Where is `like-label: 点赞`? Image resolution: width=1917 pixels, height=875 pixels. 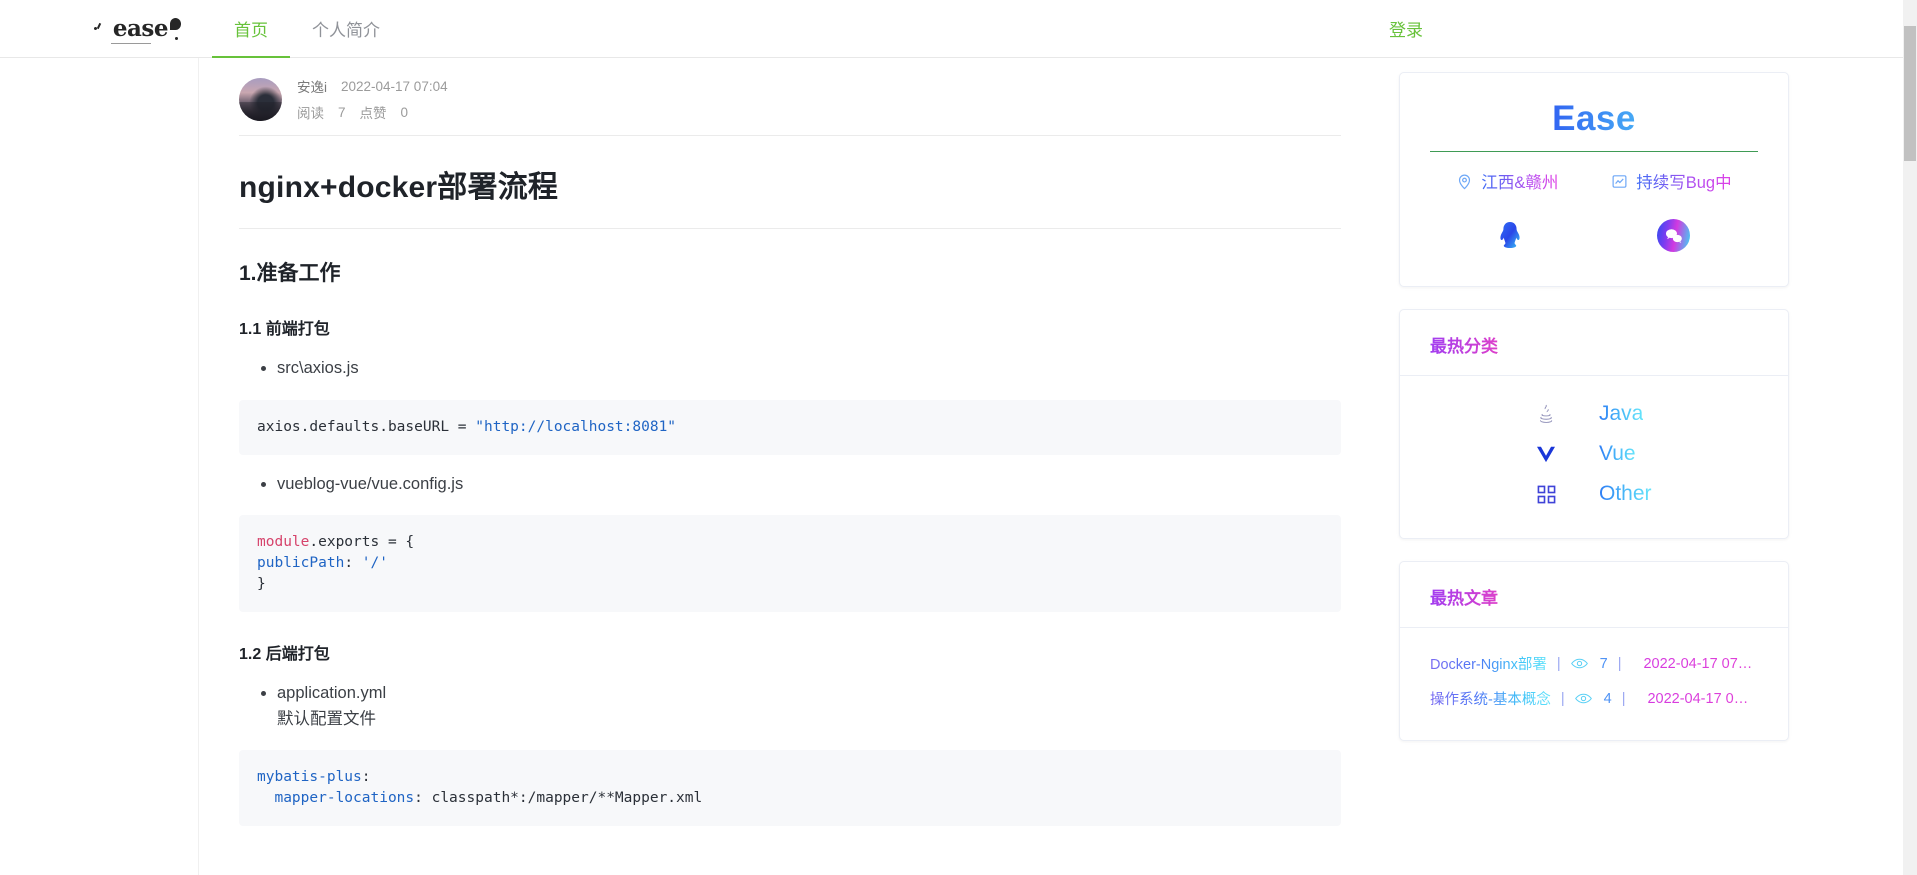 like-label: 点赞 is located at coordinates (373, 113).